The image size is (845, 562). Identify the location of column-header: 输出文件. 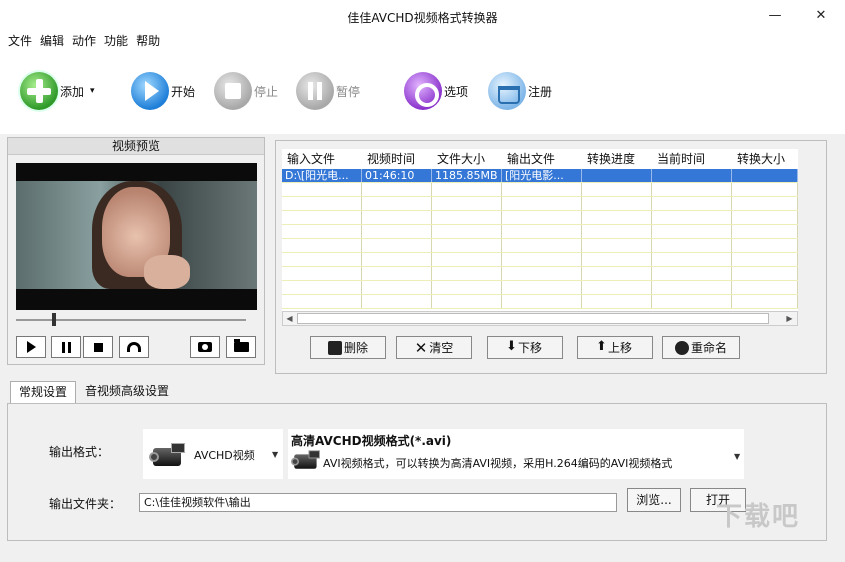
(542, 159).